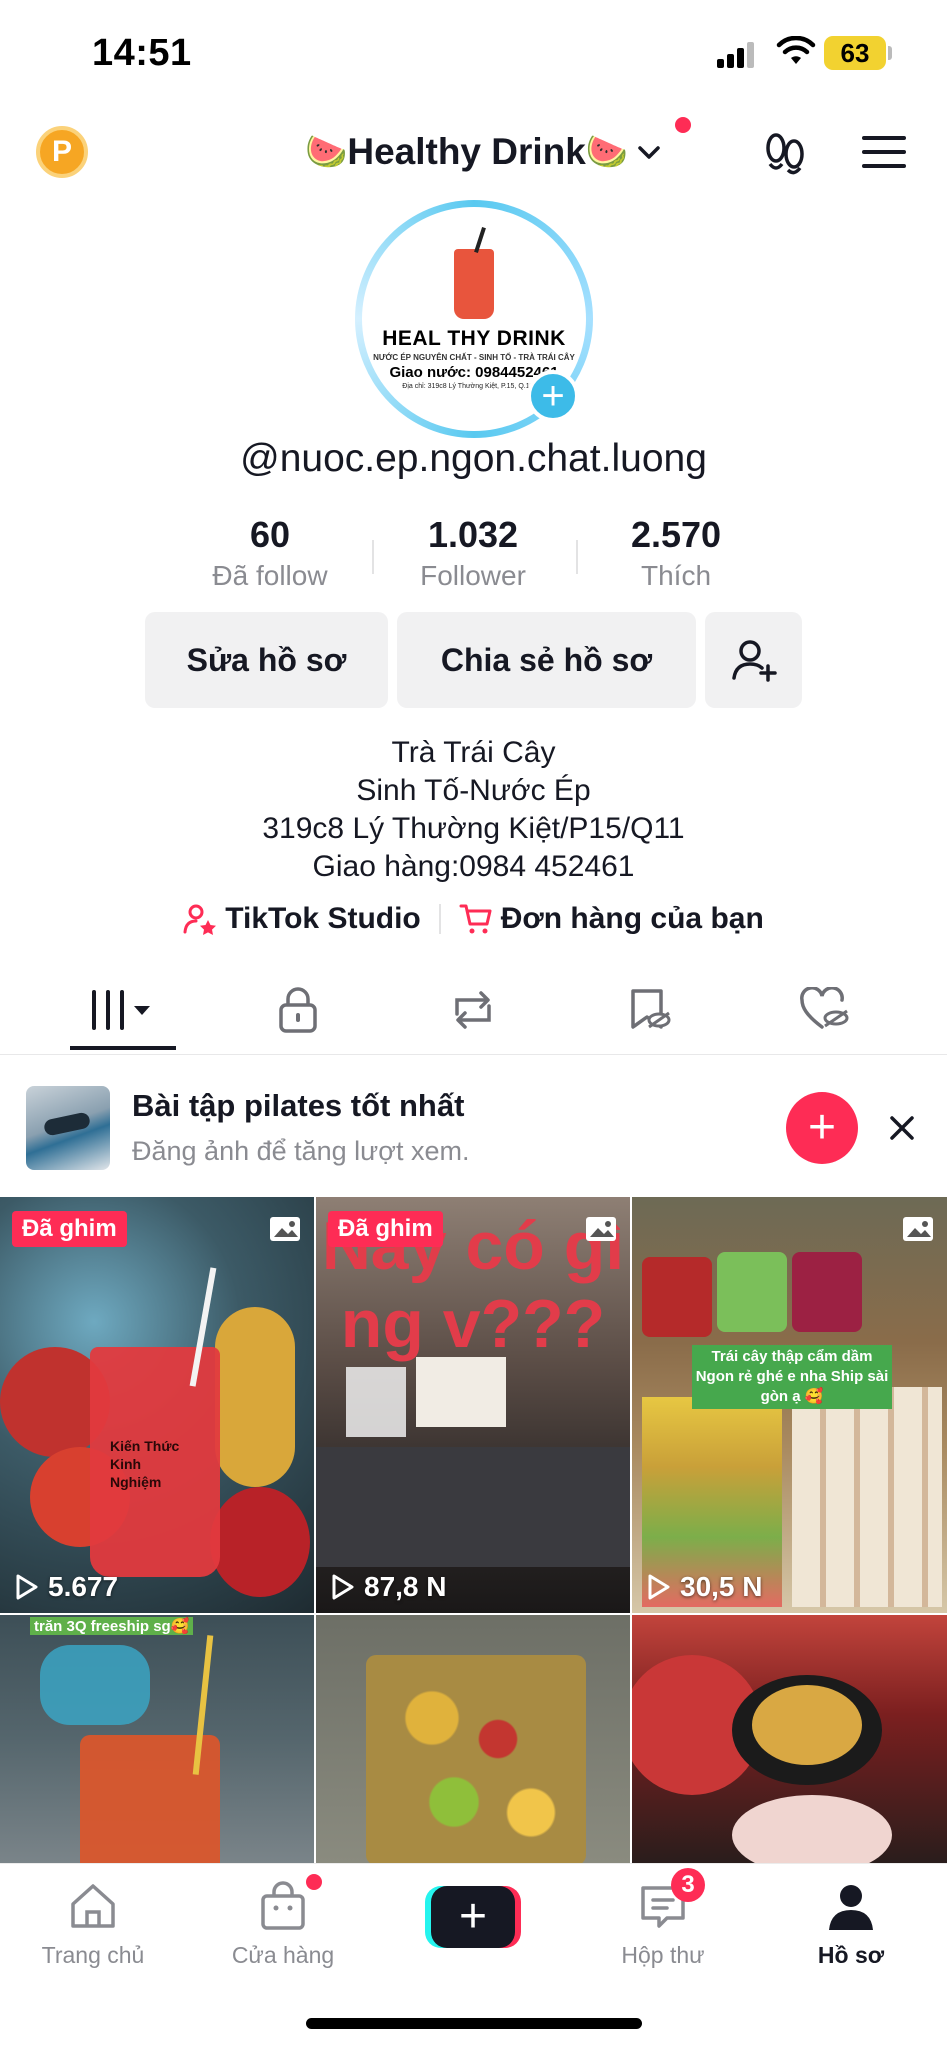  What do you see at coordinates (283, 1905) in the screenshot?
I see `shopping-bag-icon` at bounding box center [283, 1905].